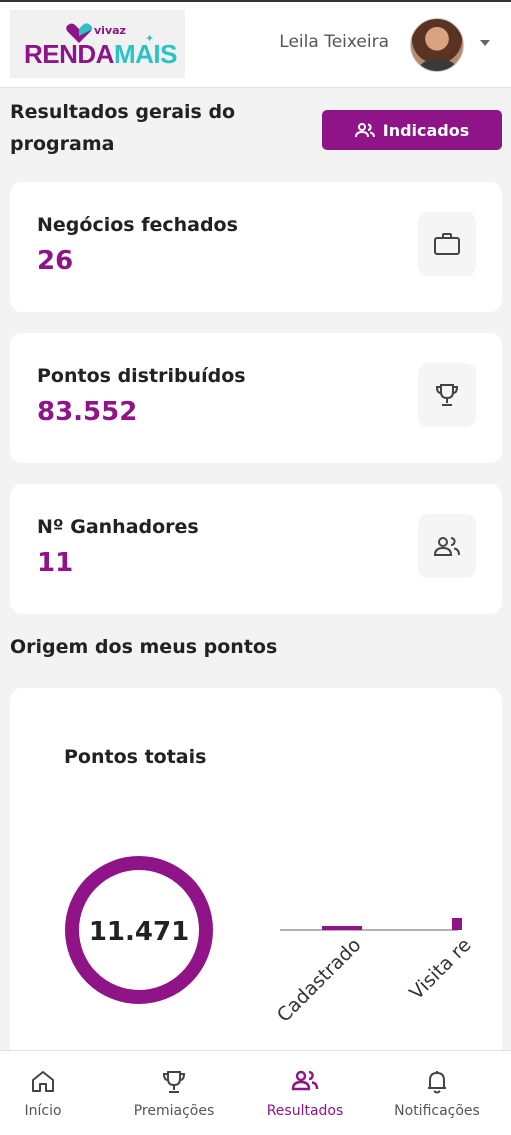 This screenshot has width=511, height=1135. Describe the element at coordinates (110, 30) in the screenshot. I see `logo-vivaz: vivaz` at that location.